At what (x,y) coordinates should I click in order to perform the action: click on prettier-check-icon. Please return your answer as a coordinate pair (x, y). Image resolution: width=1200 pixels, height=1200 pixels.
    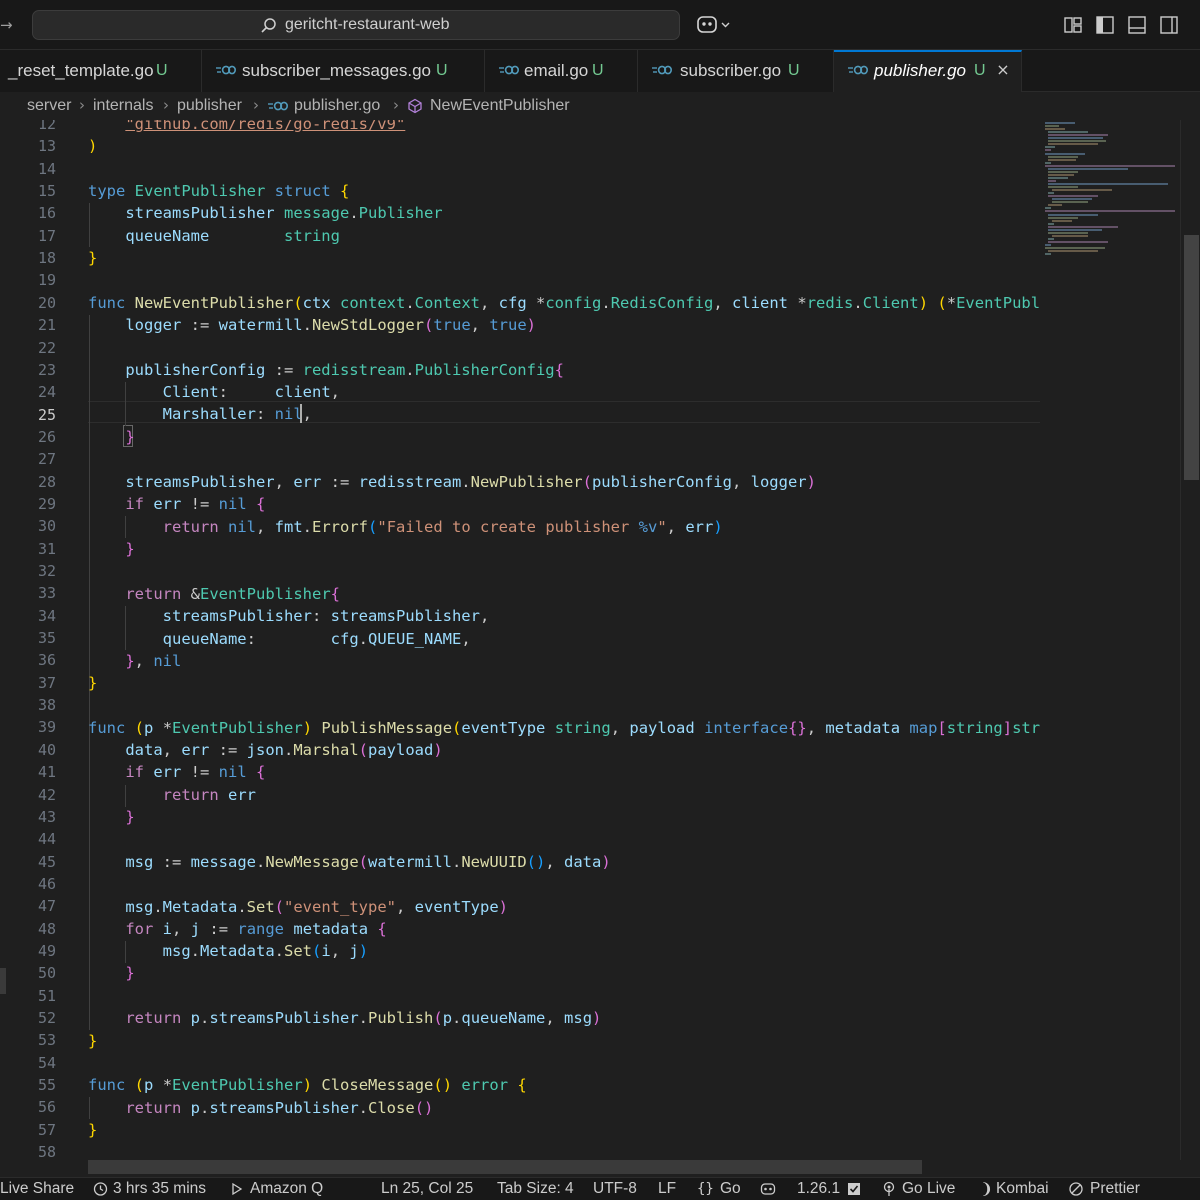
    Looking at the image, I should click on (1076, 1189).